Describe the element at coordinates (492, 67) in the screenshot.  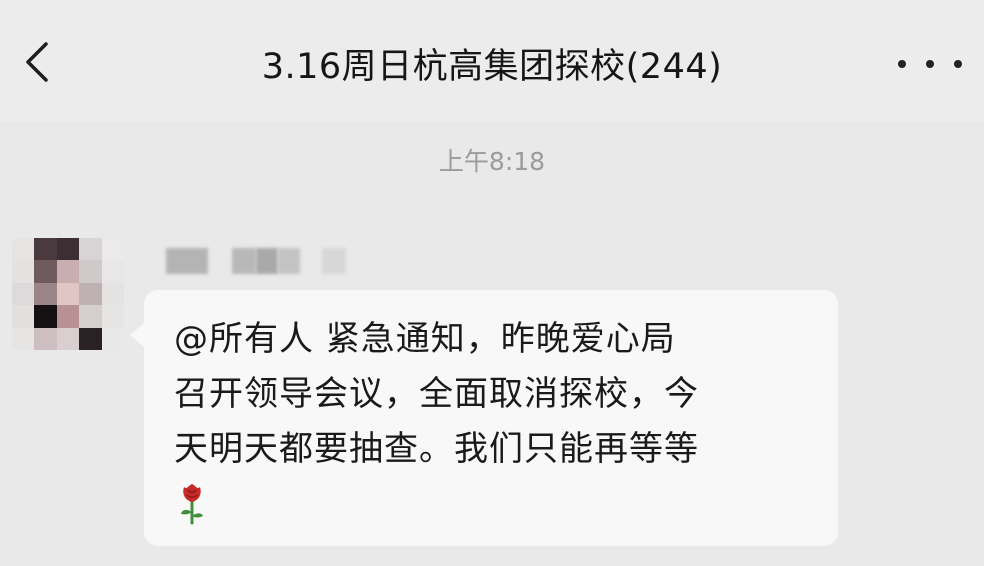
I see `chat-title: 3.16周日杭高集团探校(244)` at that location.